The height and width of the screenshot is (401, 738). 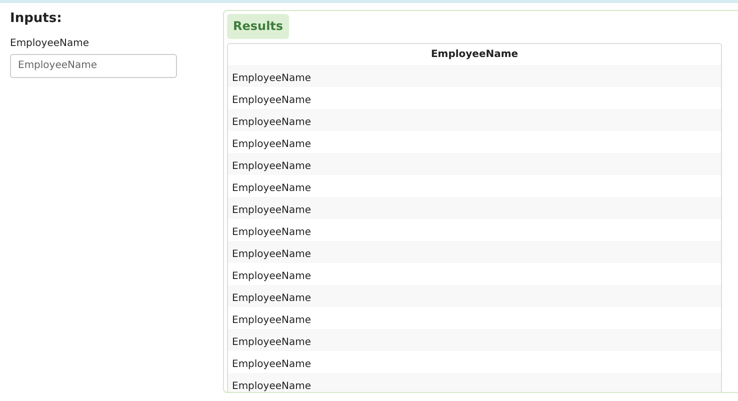 I want to click on results-heading: Results, so click(x=258, y=26).